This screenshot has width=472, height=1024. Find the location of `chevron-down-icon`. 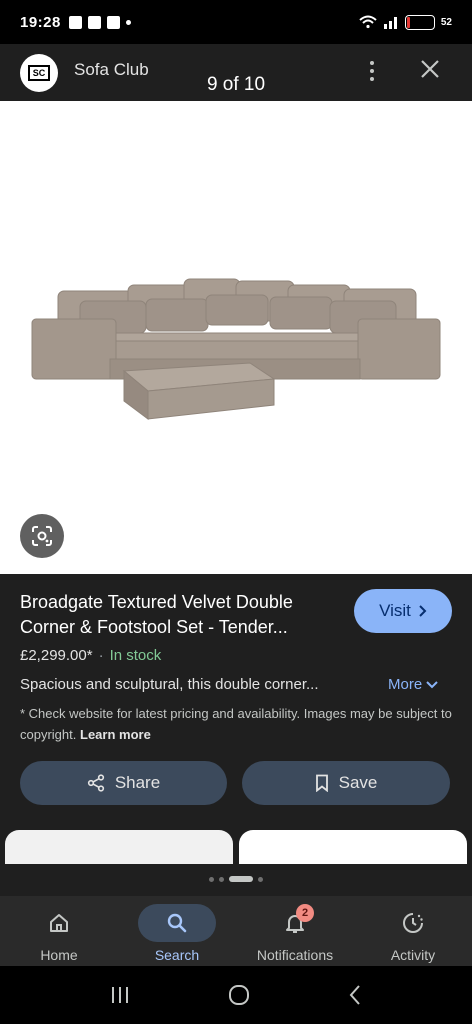

chevron-down-icon is located at coordinates (432, 684).